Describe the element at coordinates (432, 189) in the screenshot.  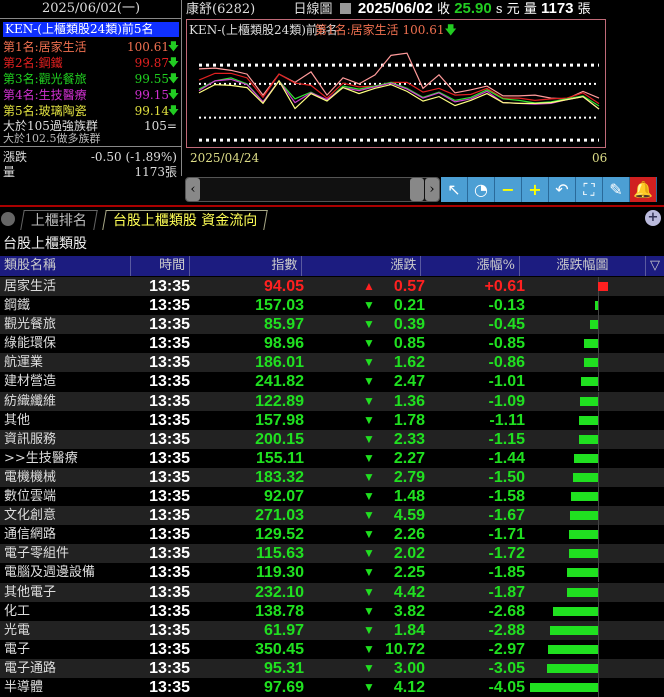
I see `scroll-right-button: ›` at that location.